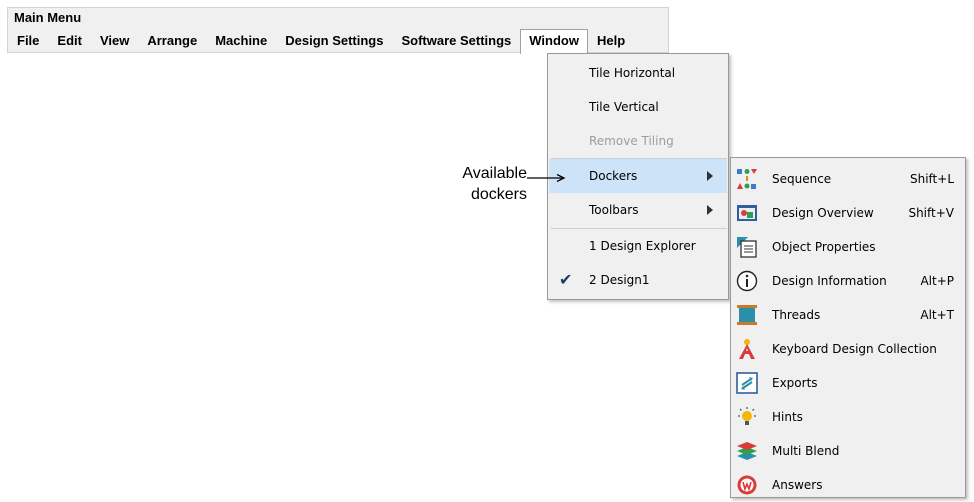 This screenshot has height=502, width=974. I want to click on multi-blend-label: Multi Blend, so click(806, 451).